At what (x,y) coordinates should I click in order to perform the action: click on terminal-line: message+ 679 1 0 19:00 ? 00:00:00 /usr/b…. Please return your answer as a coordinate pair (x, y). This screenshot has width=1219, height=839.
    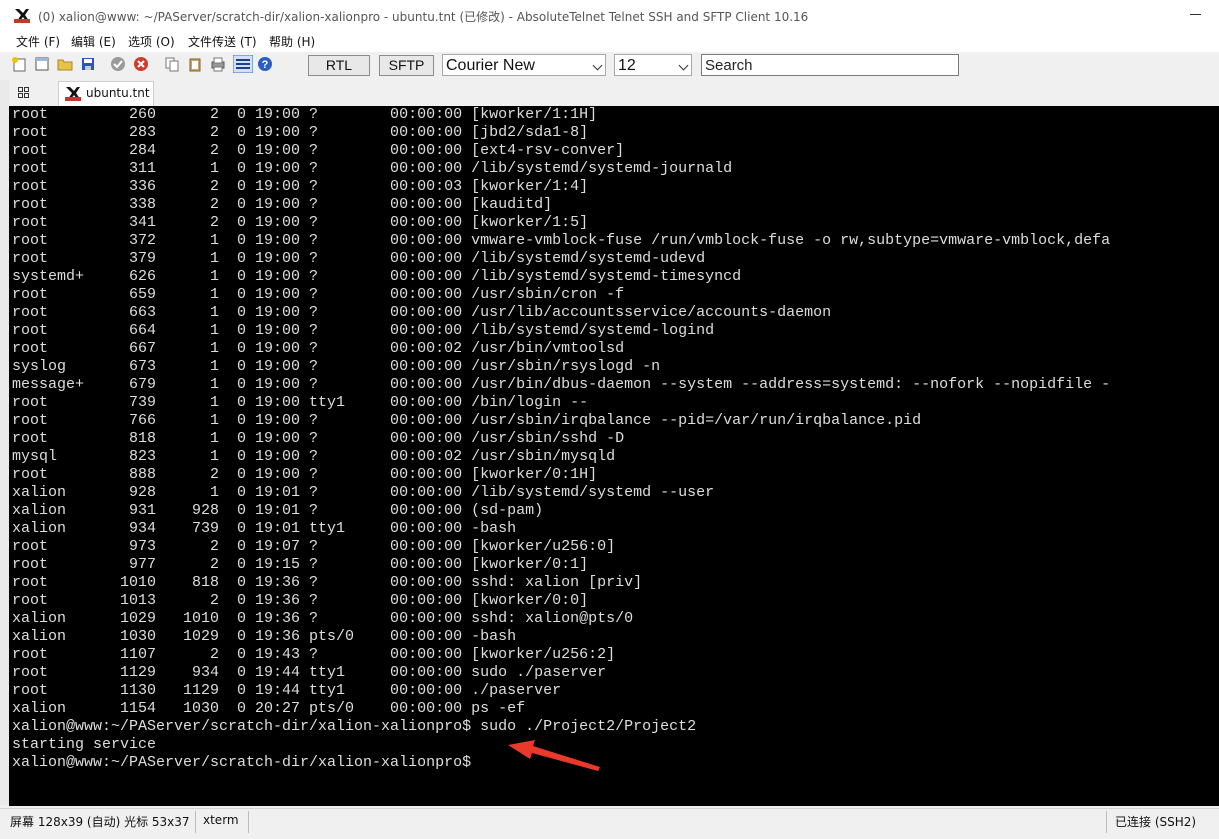
    Looking at the image, I should click on (561, 384).